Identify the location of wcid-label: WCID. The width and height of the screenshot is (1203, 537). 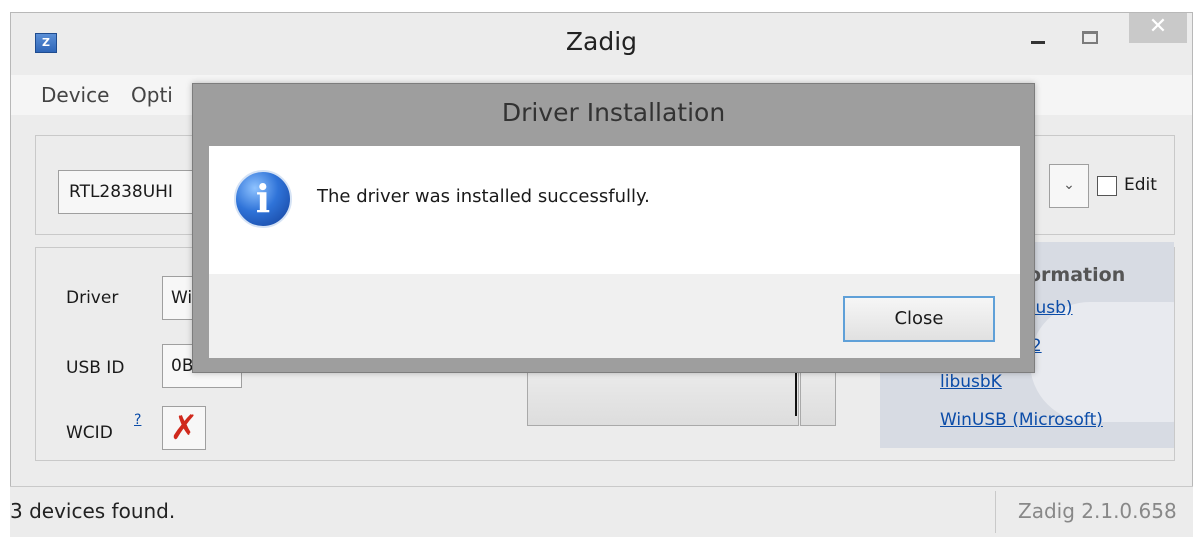
(89, 433).